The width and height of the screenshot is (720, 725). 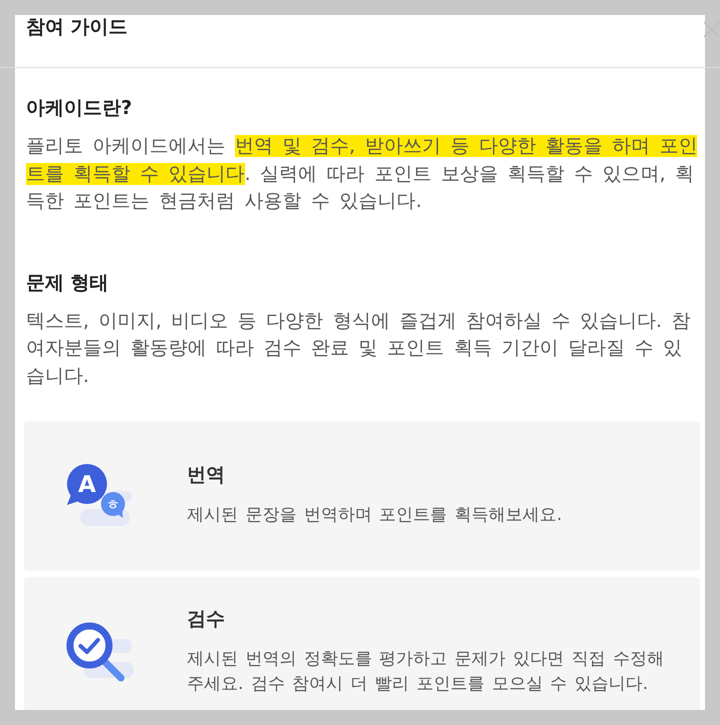 I want to click on task-title: 번역, so click(x=206, y=475).